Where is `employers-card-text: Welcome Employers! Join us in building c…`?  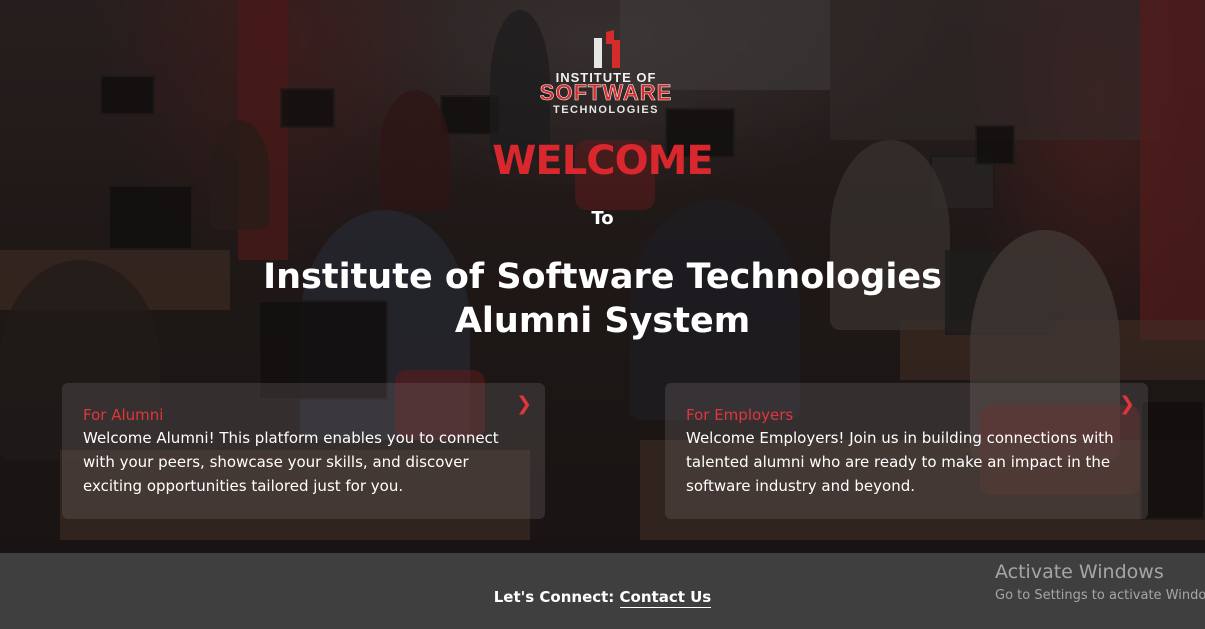 employers-card-text: Welcome Employers! Join us in building c… is located at coordinates (900, 462).